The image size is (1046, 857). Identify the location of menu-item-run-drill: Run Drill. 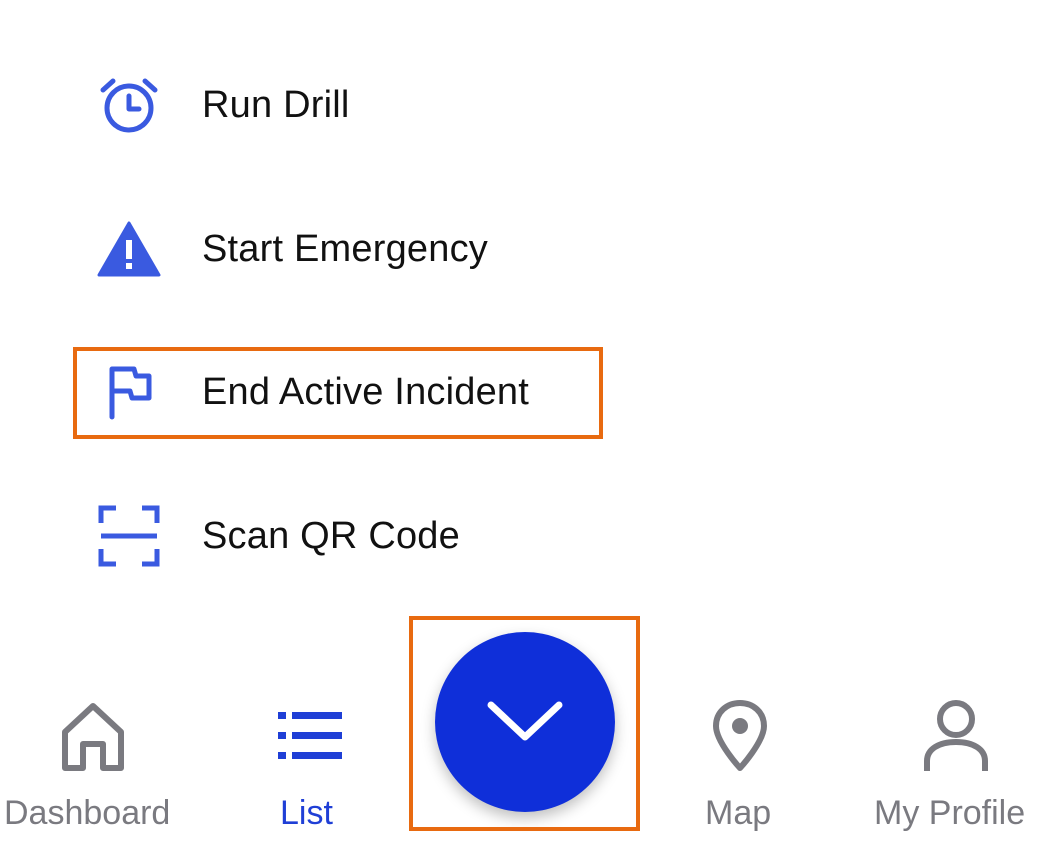
(350, 105).